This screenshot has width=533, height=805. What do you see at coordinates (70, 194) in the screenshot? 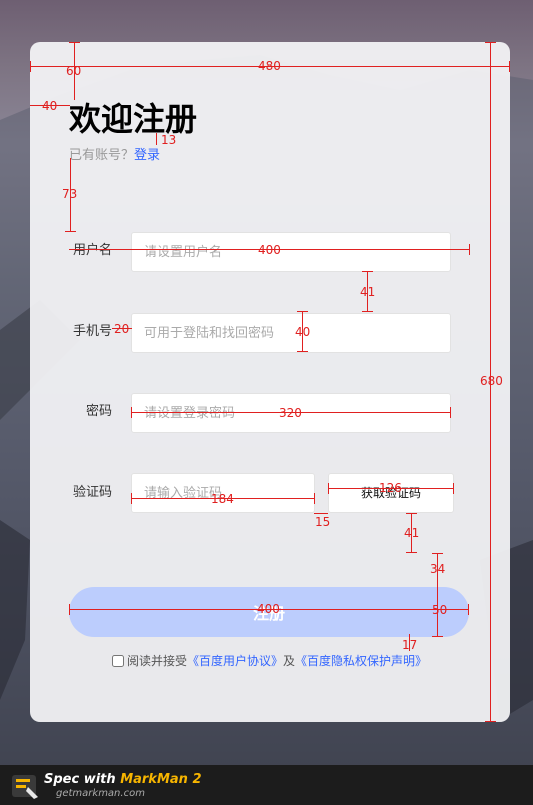
I see `measure-label: 73` at bounding box center [70, 194].